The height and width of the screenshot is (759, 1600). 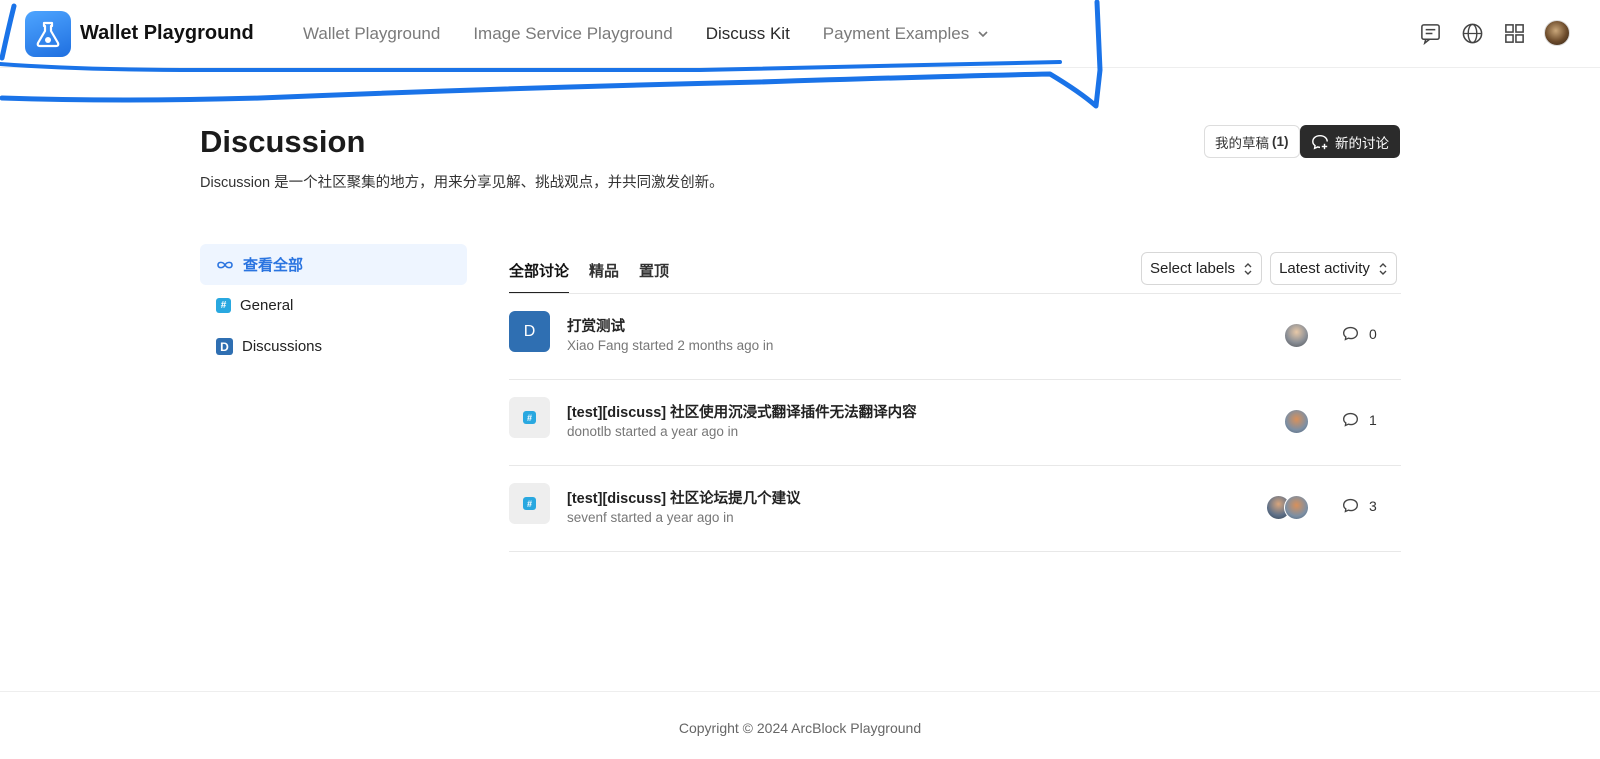 What do you see at coordinates (742, 411) in the screenshot?
I see `discussion-title: [test][discuss] 社区使用沉浸式翻译插件无法翻译内容` at bounding box center [742, 411].